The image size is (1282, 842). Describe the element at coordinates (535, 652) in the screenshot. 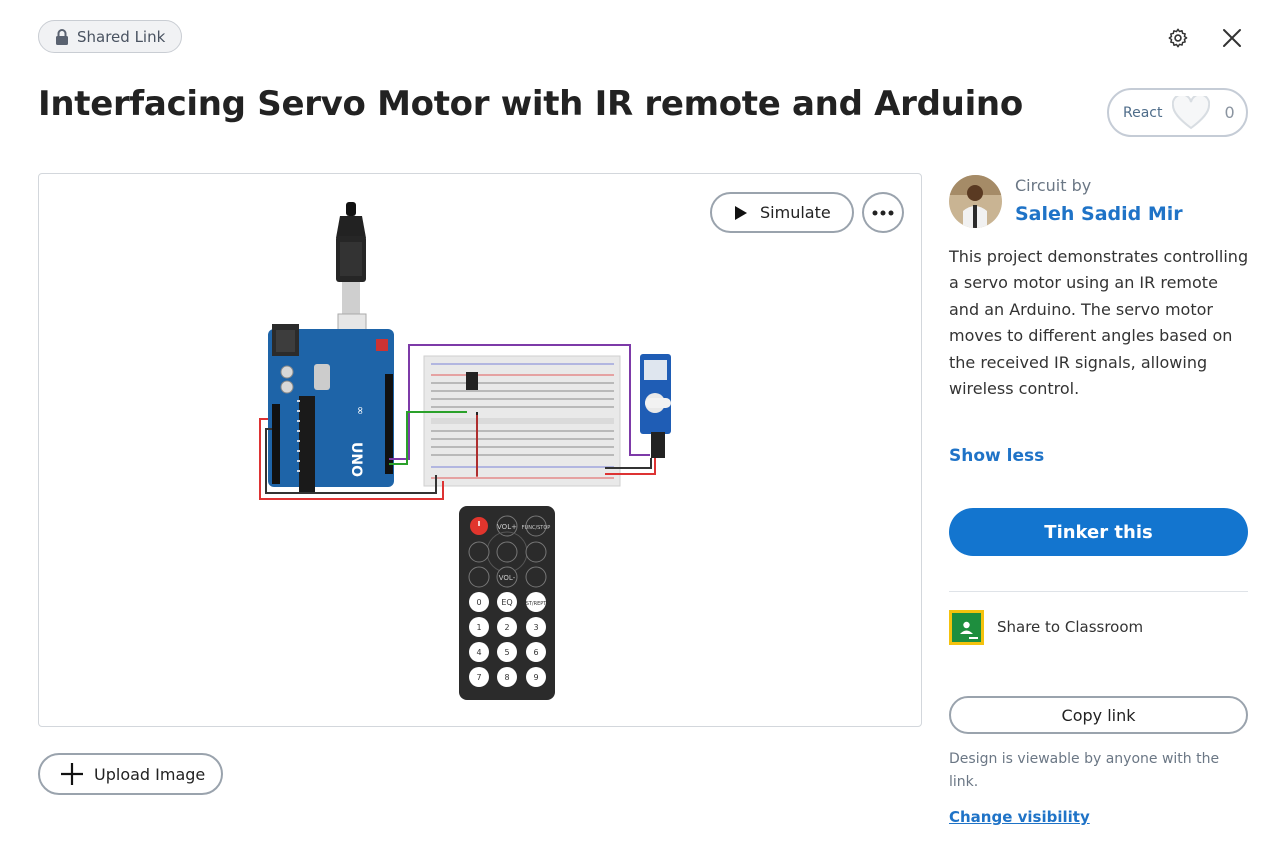

I see `svg-text: 6` at that location.